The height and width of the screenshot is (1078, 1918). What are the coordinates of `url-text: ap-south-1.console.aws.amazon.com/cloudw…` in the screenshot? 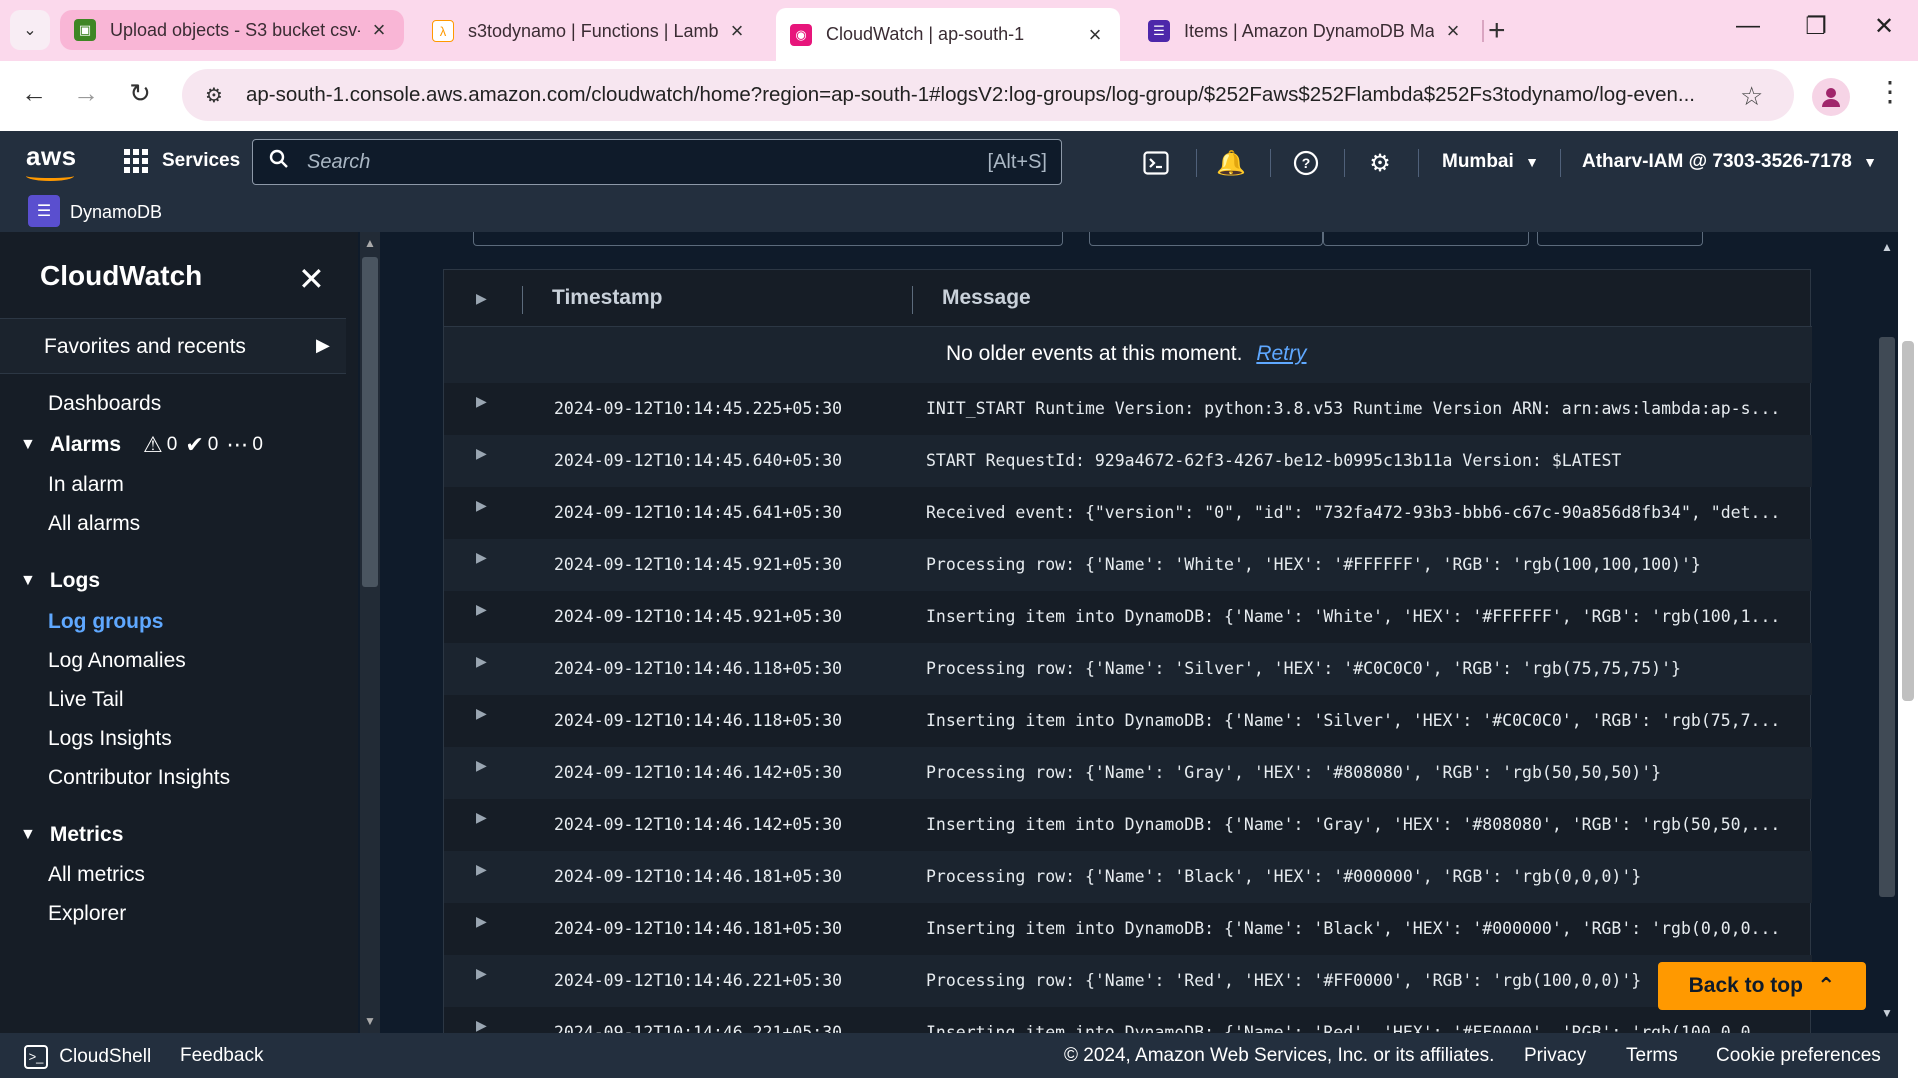 It's located at (991, 95).